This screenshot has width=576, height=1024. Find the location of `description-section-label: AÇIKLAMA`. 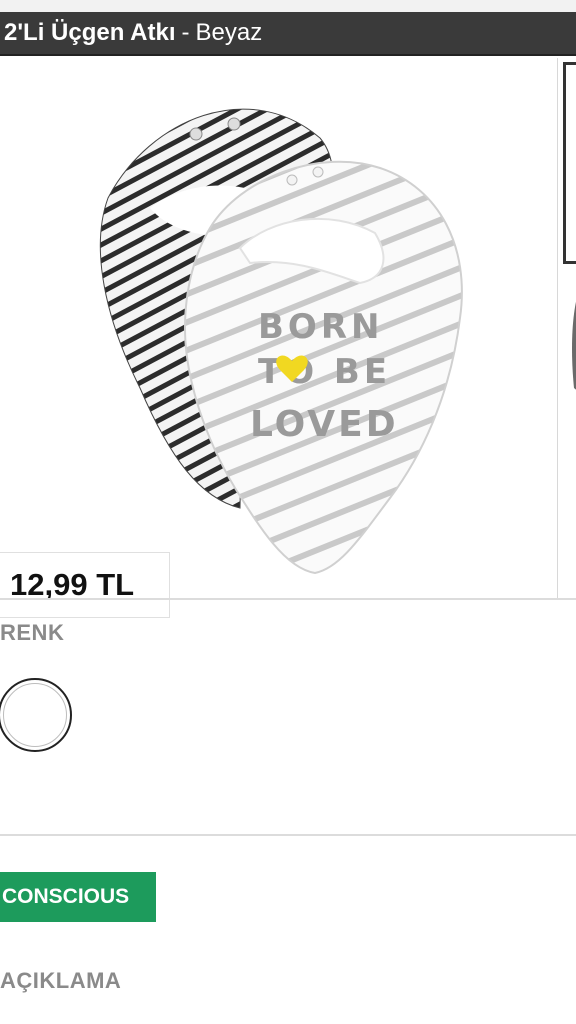

description-section-label: AÇIKLAMA is located at coordinates (60, 981).